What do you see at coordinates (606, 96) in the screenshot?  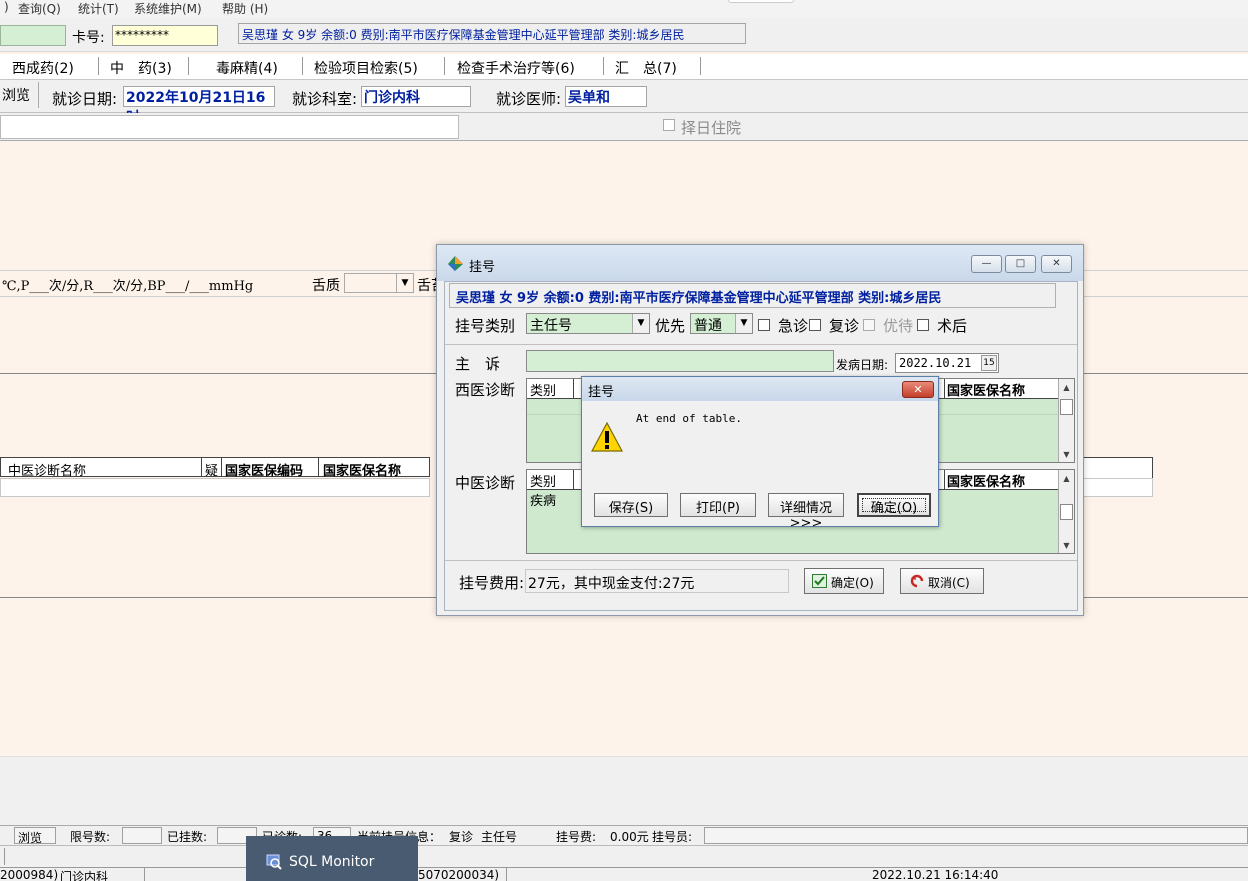 I see `visit-doctor-field: 吴单和` at bounding box center [606, 96].